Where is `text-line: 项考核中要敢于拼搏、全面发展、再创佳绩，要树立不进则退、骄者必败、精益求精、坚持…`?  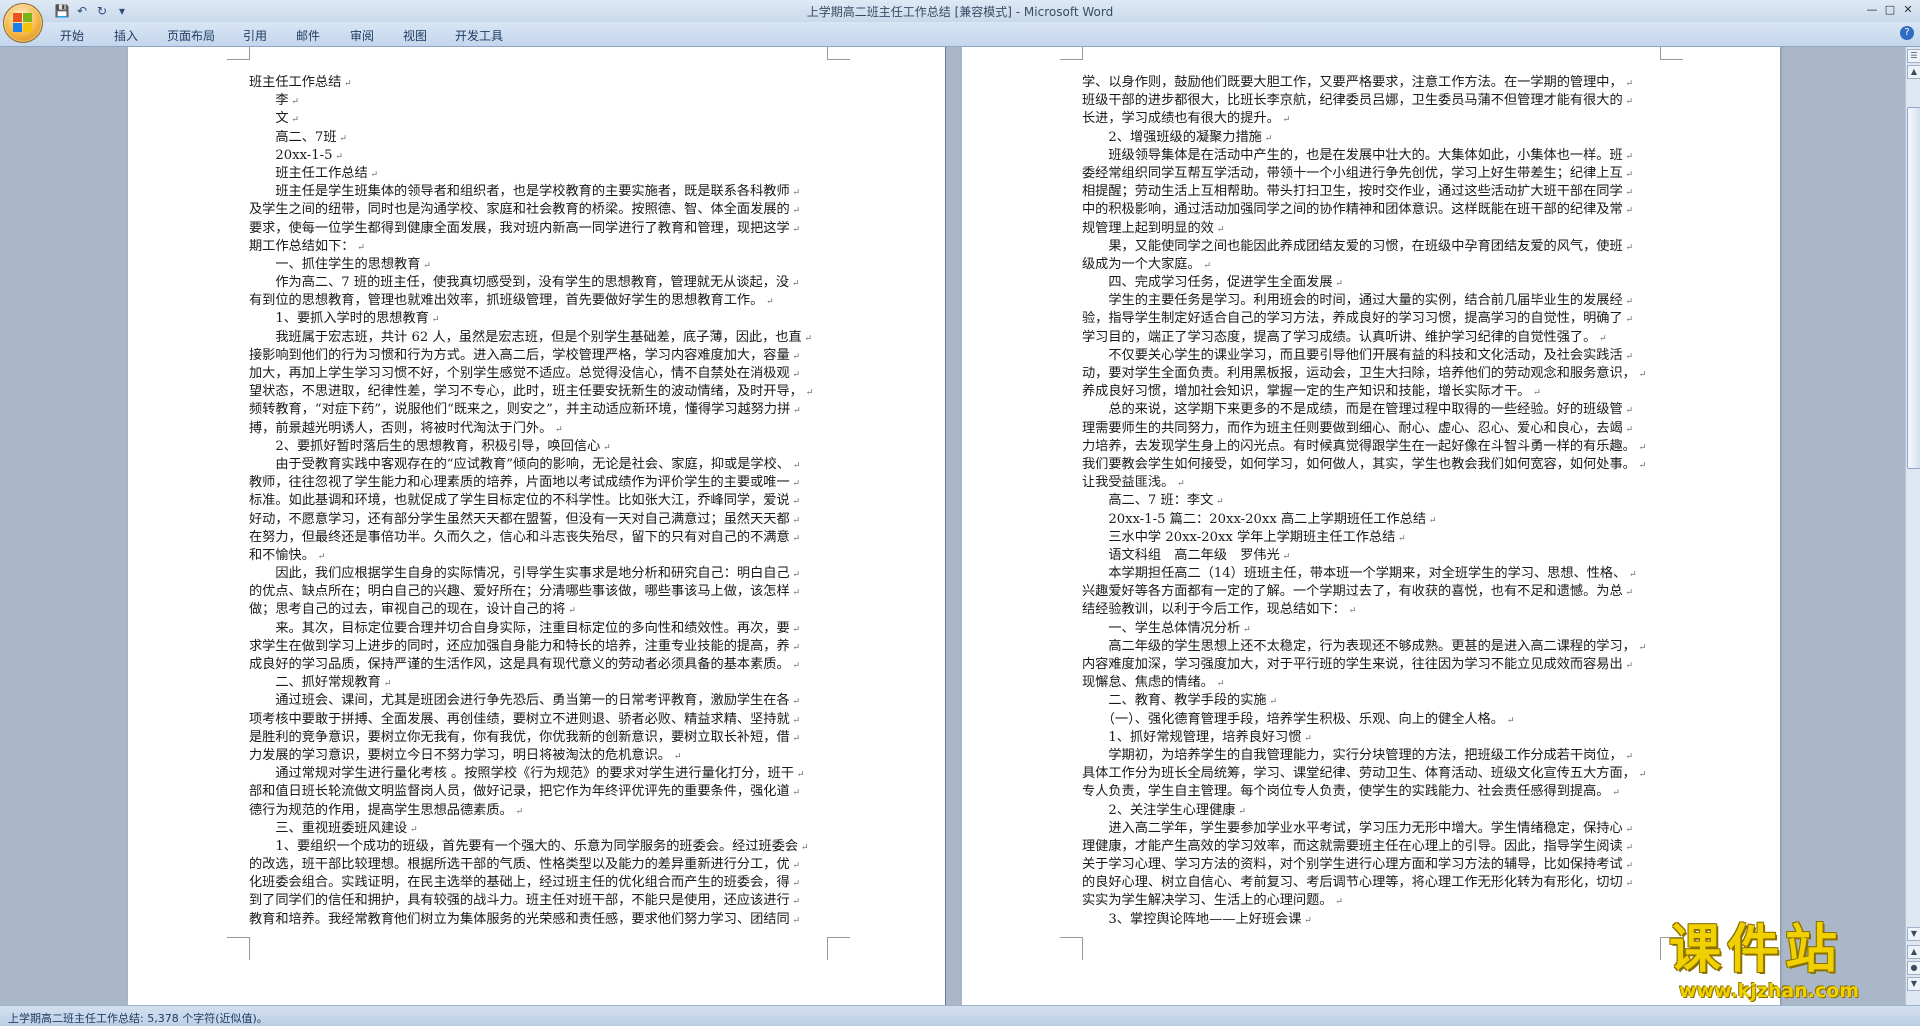
text-line: 项考核中要敢于拼搏、全面发展、再创佳绩，要树立不进则退、骄者必败、精益求精、坚持… is located at coordinates (531, 720).